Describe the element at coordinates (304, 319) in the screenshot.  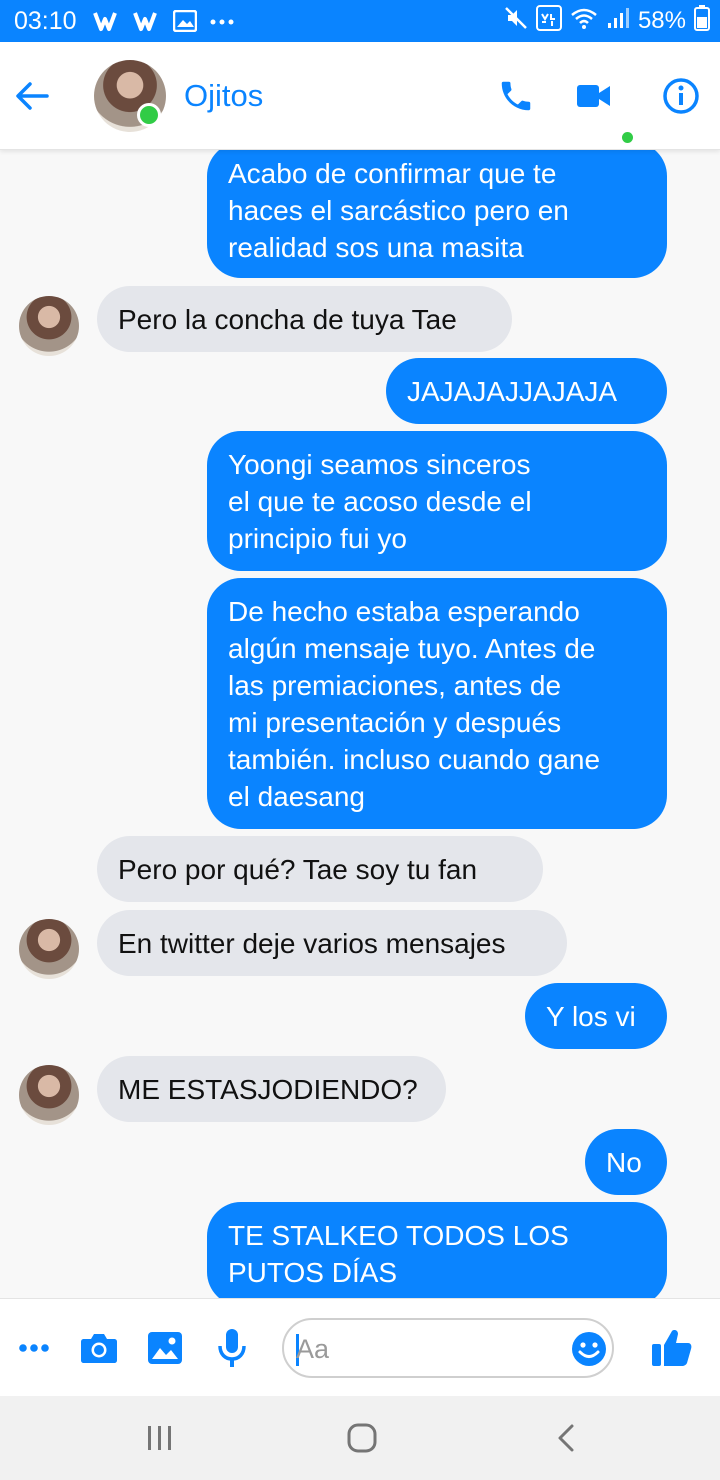
I see `message-bubble-received: Pero la concha de tuya Tae` at that location.